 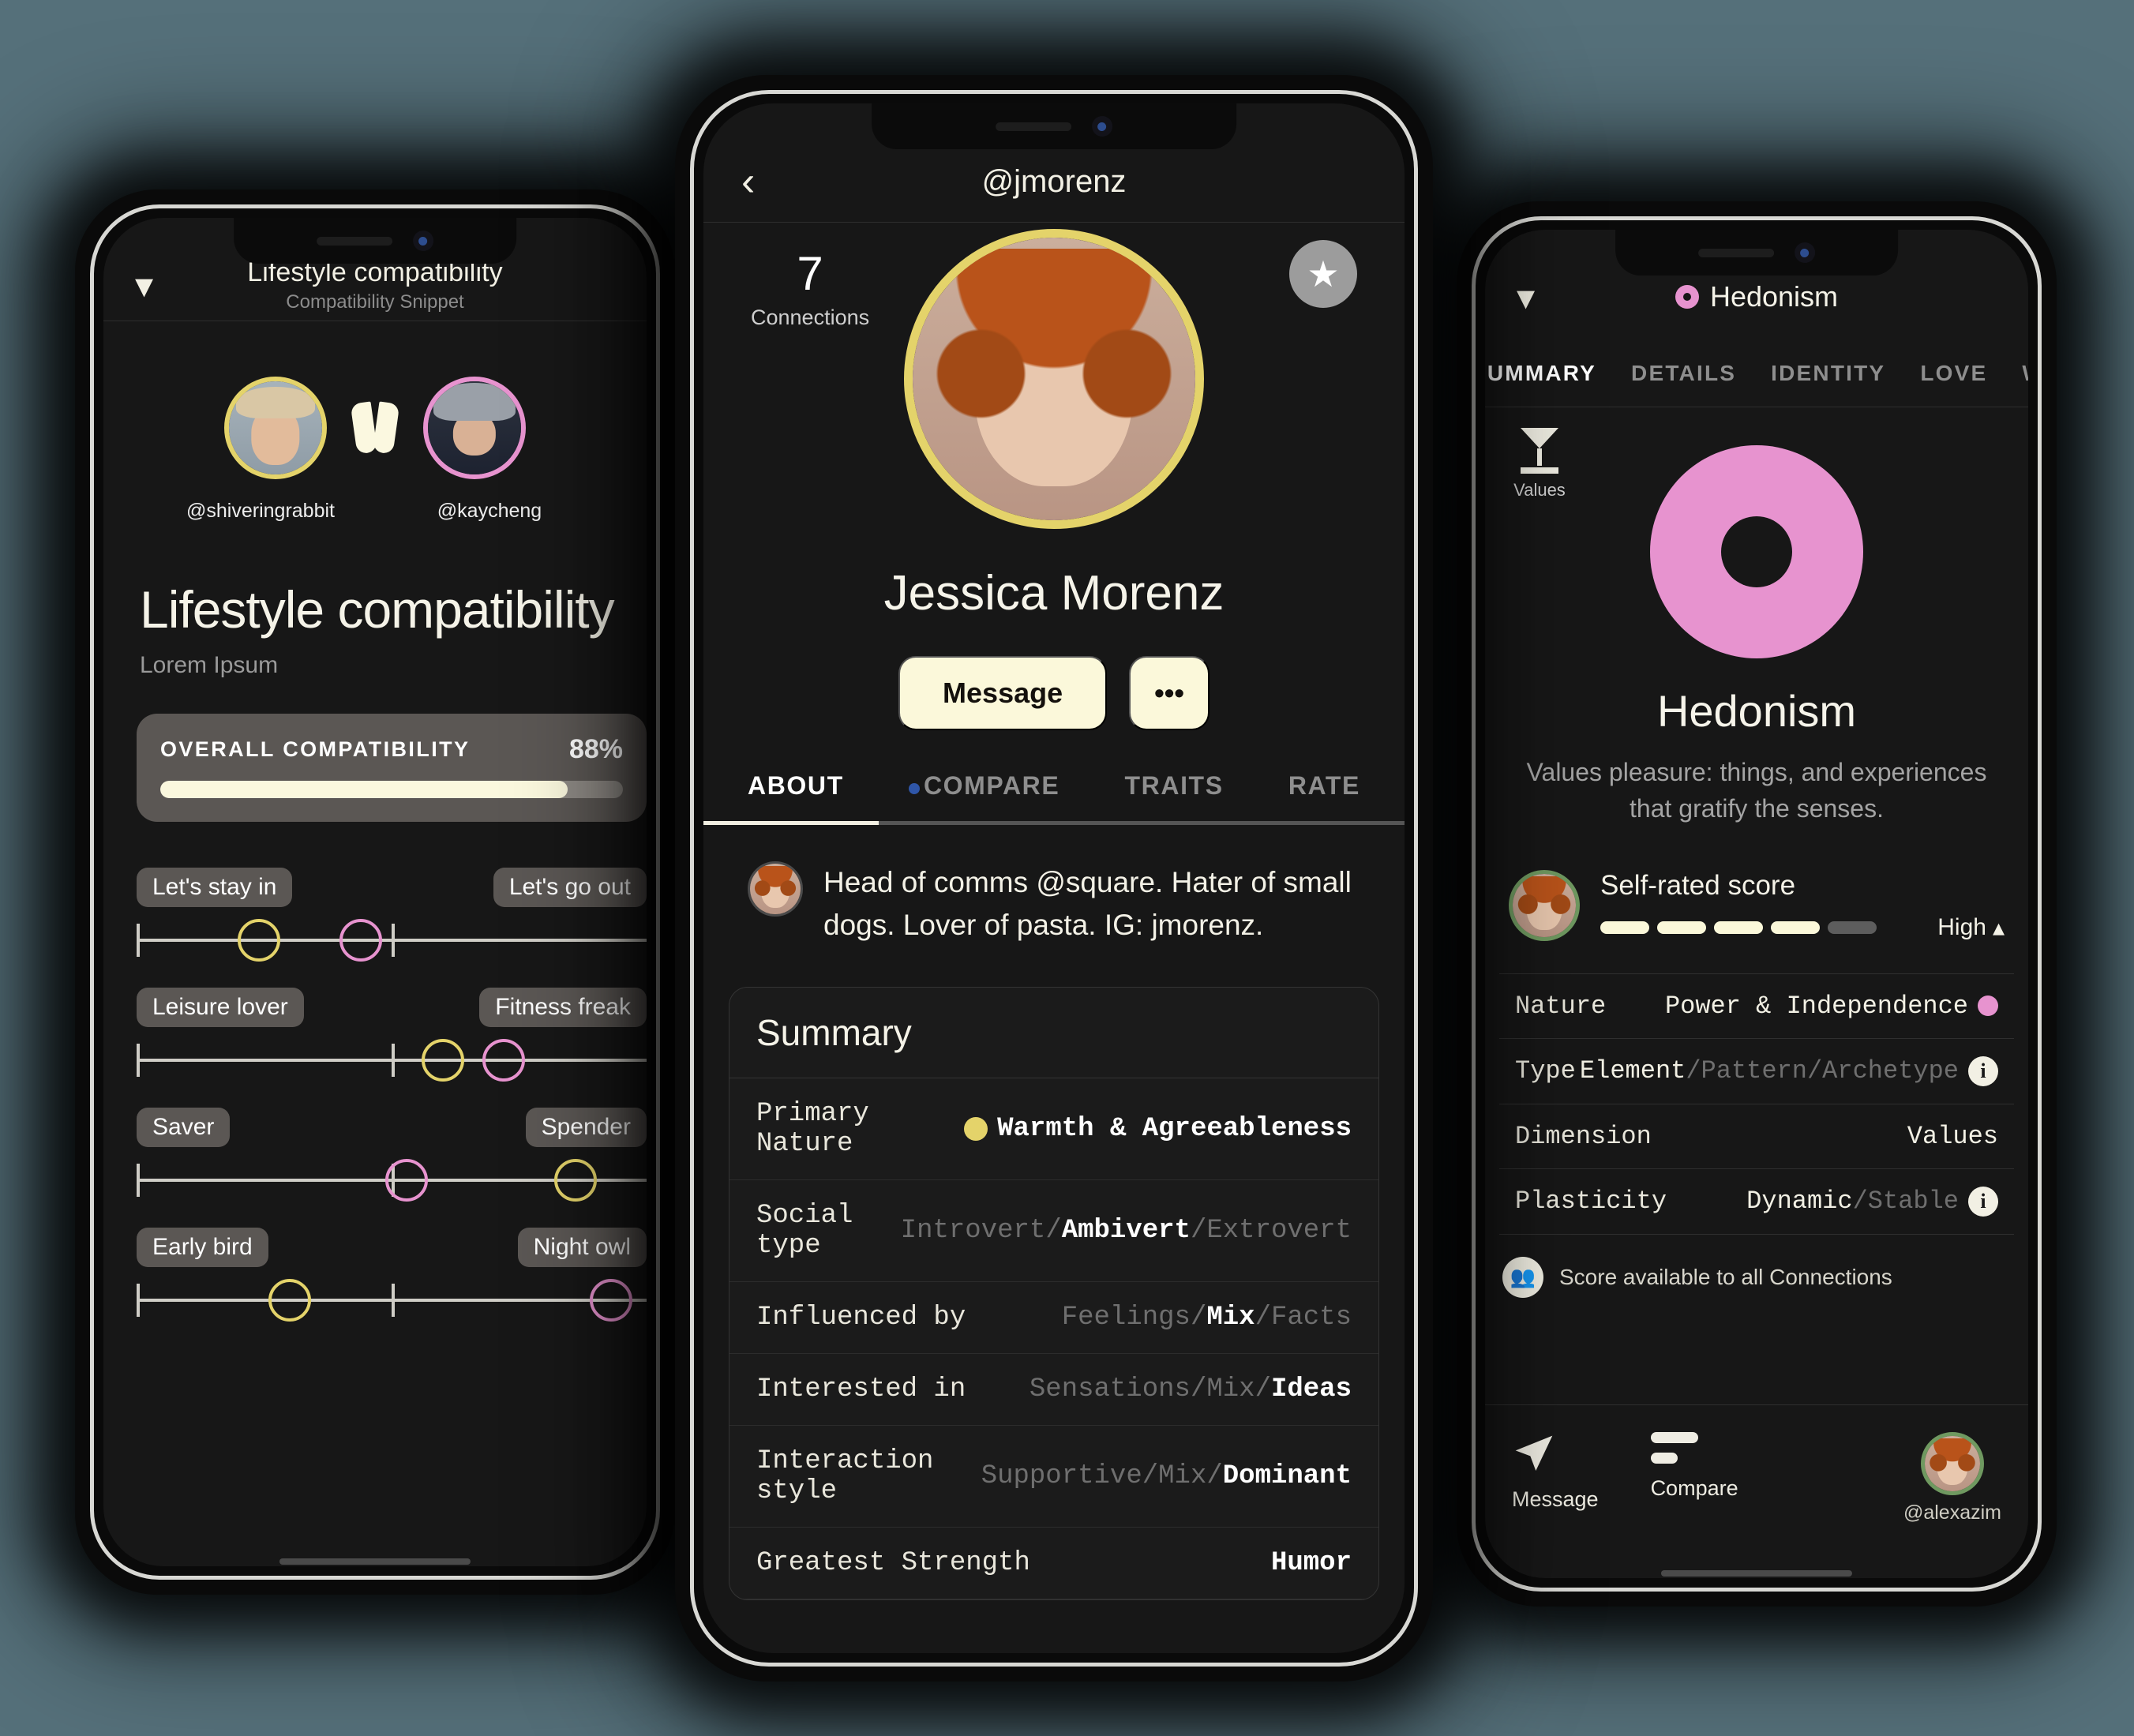 What do you see at coordinates (1053, 1564) in the screenshot?
I see `summary-row: Greatest Strength Humor` at bounding box center [1053, 1564].